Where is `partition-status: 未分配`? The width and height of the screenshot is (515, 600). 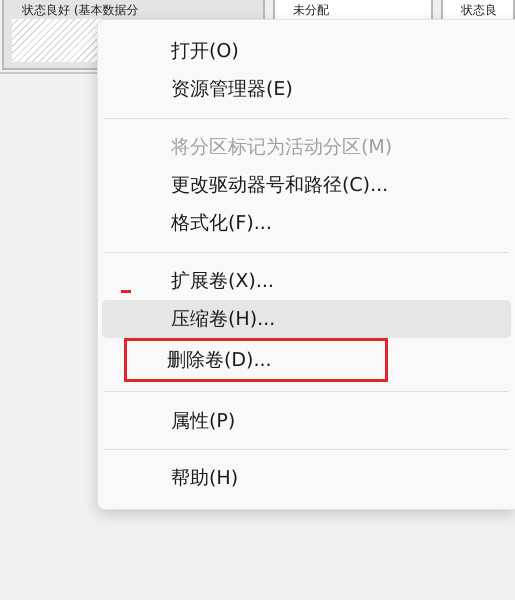
partition-status: 未分配 is located at coordinates (311, 9).